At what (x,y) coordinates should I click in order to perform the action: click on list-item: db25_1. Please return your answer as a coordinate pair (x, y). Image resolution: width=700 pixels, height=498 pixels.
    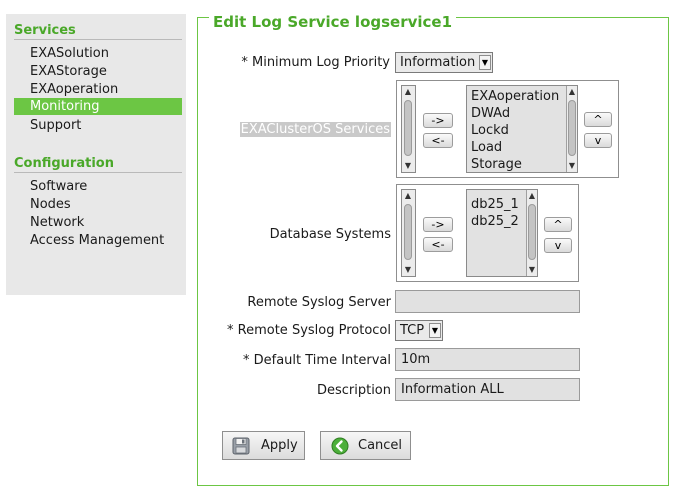
    Looking at the image, I should click on (495, 204).